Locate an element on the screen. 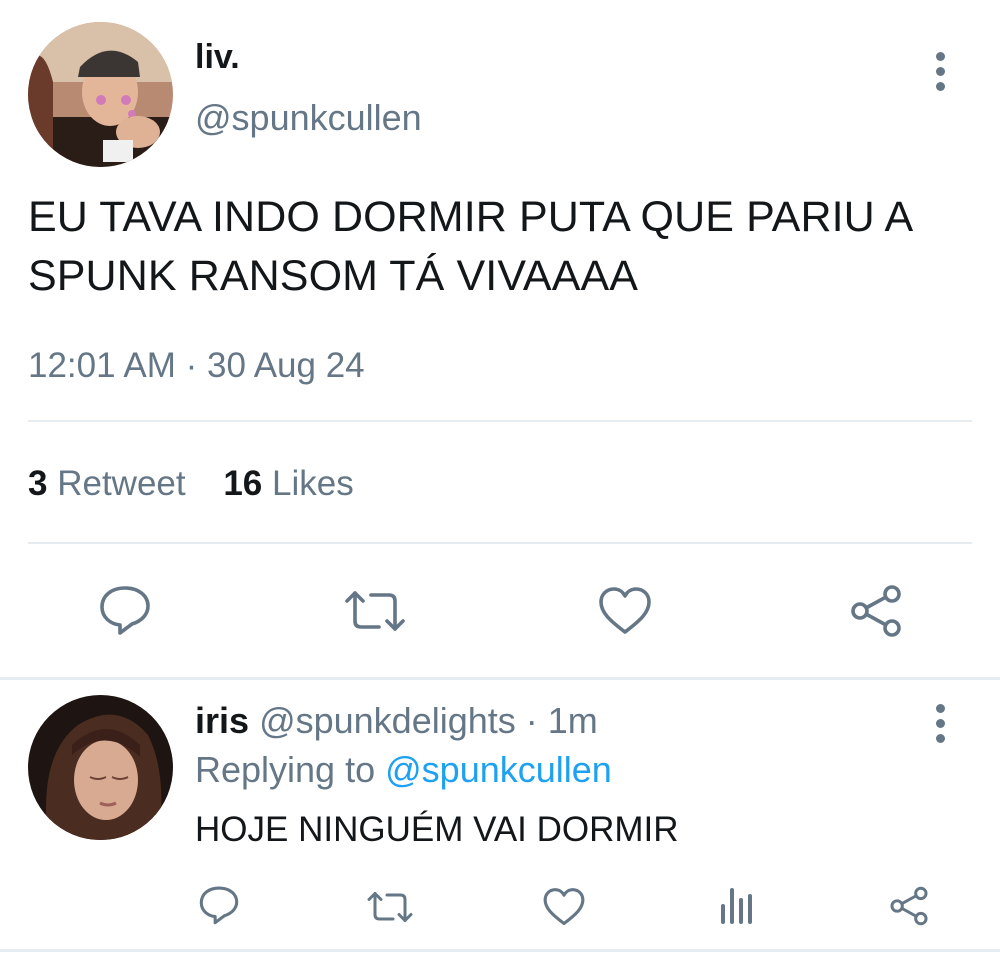  retweet-icon is located at coordinates (375, 611).